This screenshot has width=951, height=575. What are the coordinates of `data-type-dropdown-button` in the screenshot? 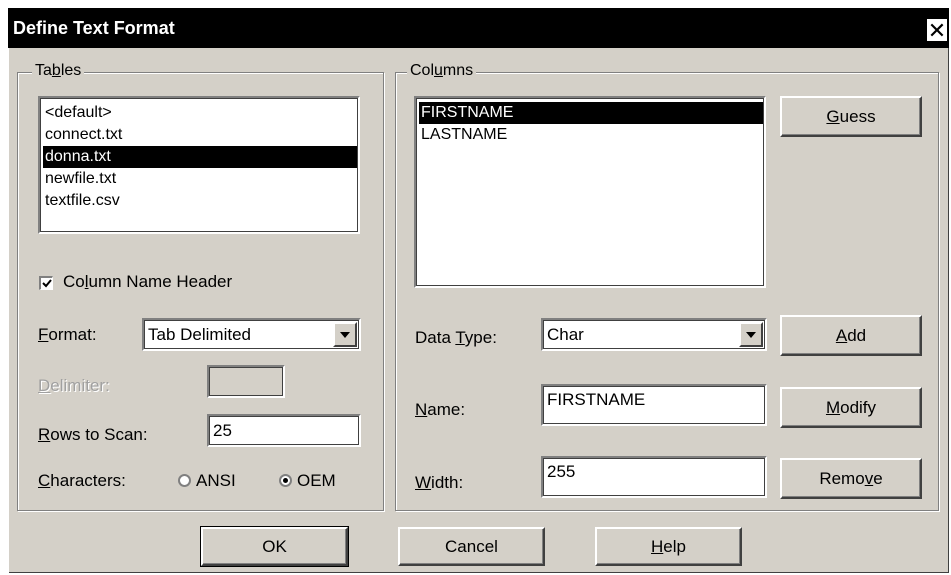 It's located at (751, 334).